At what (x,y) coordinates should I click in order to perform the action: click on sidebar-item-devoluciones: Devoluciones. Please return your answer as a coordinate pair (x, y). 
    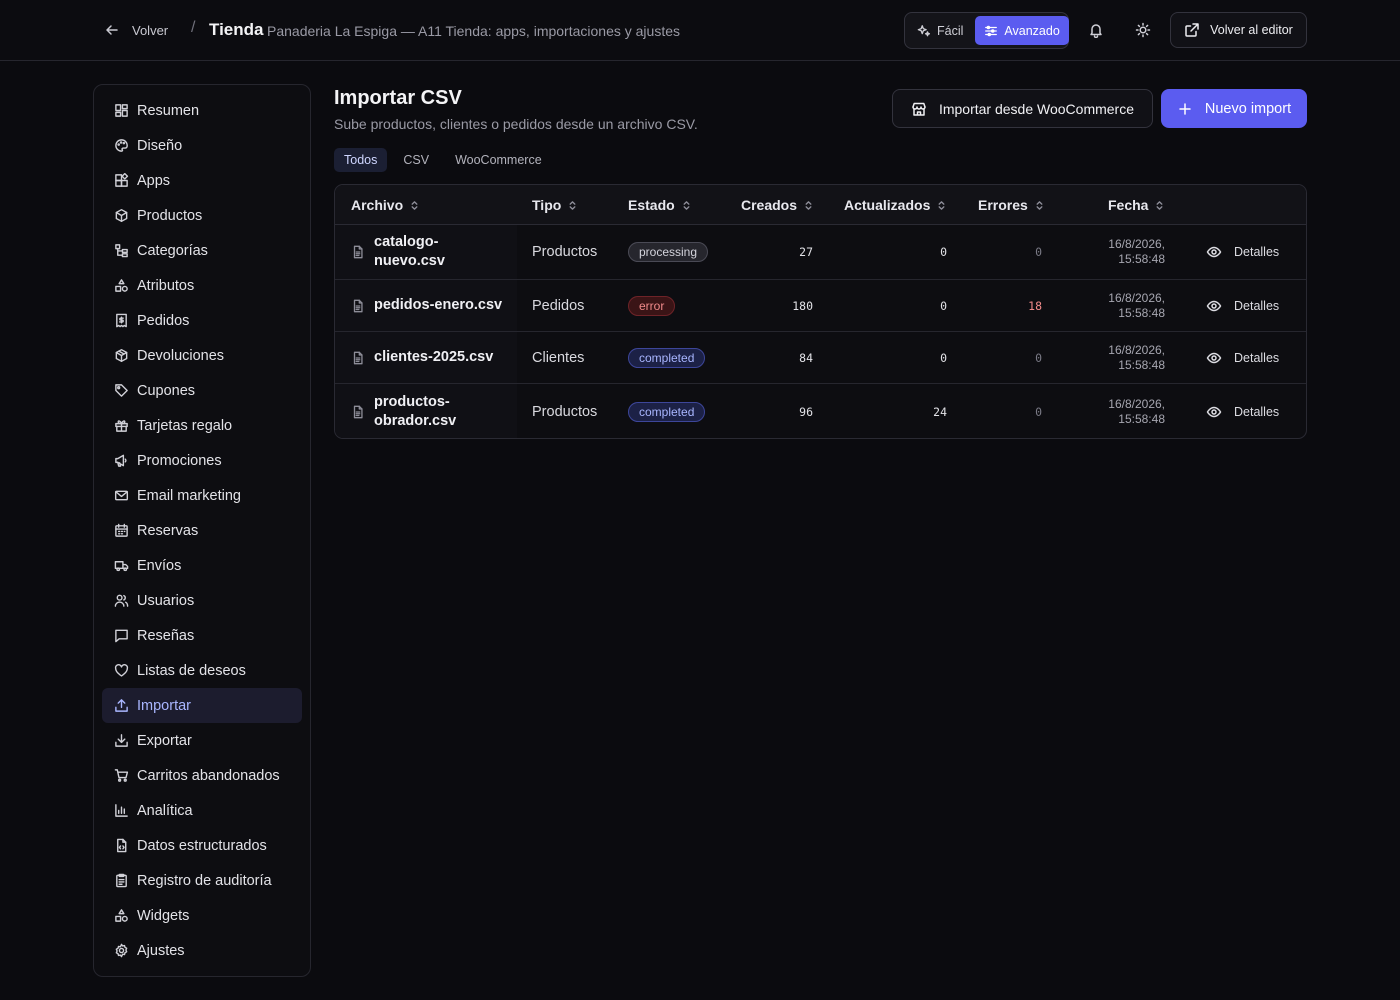
    Looking at the image, I should click on (202, 355).